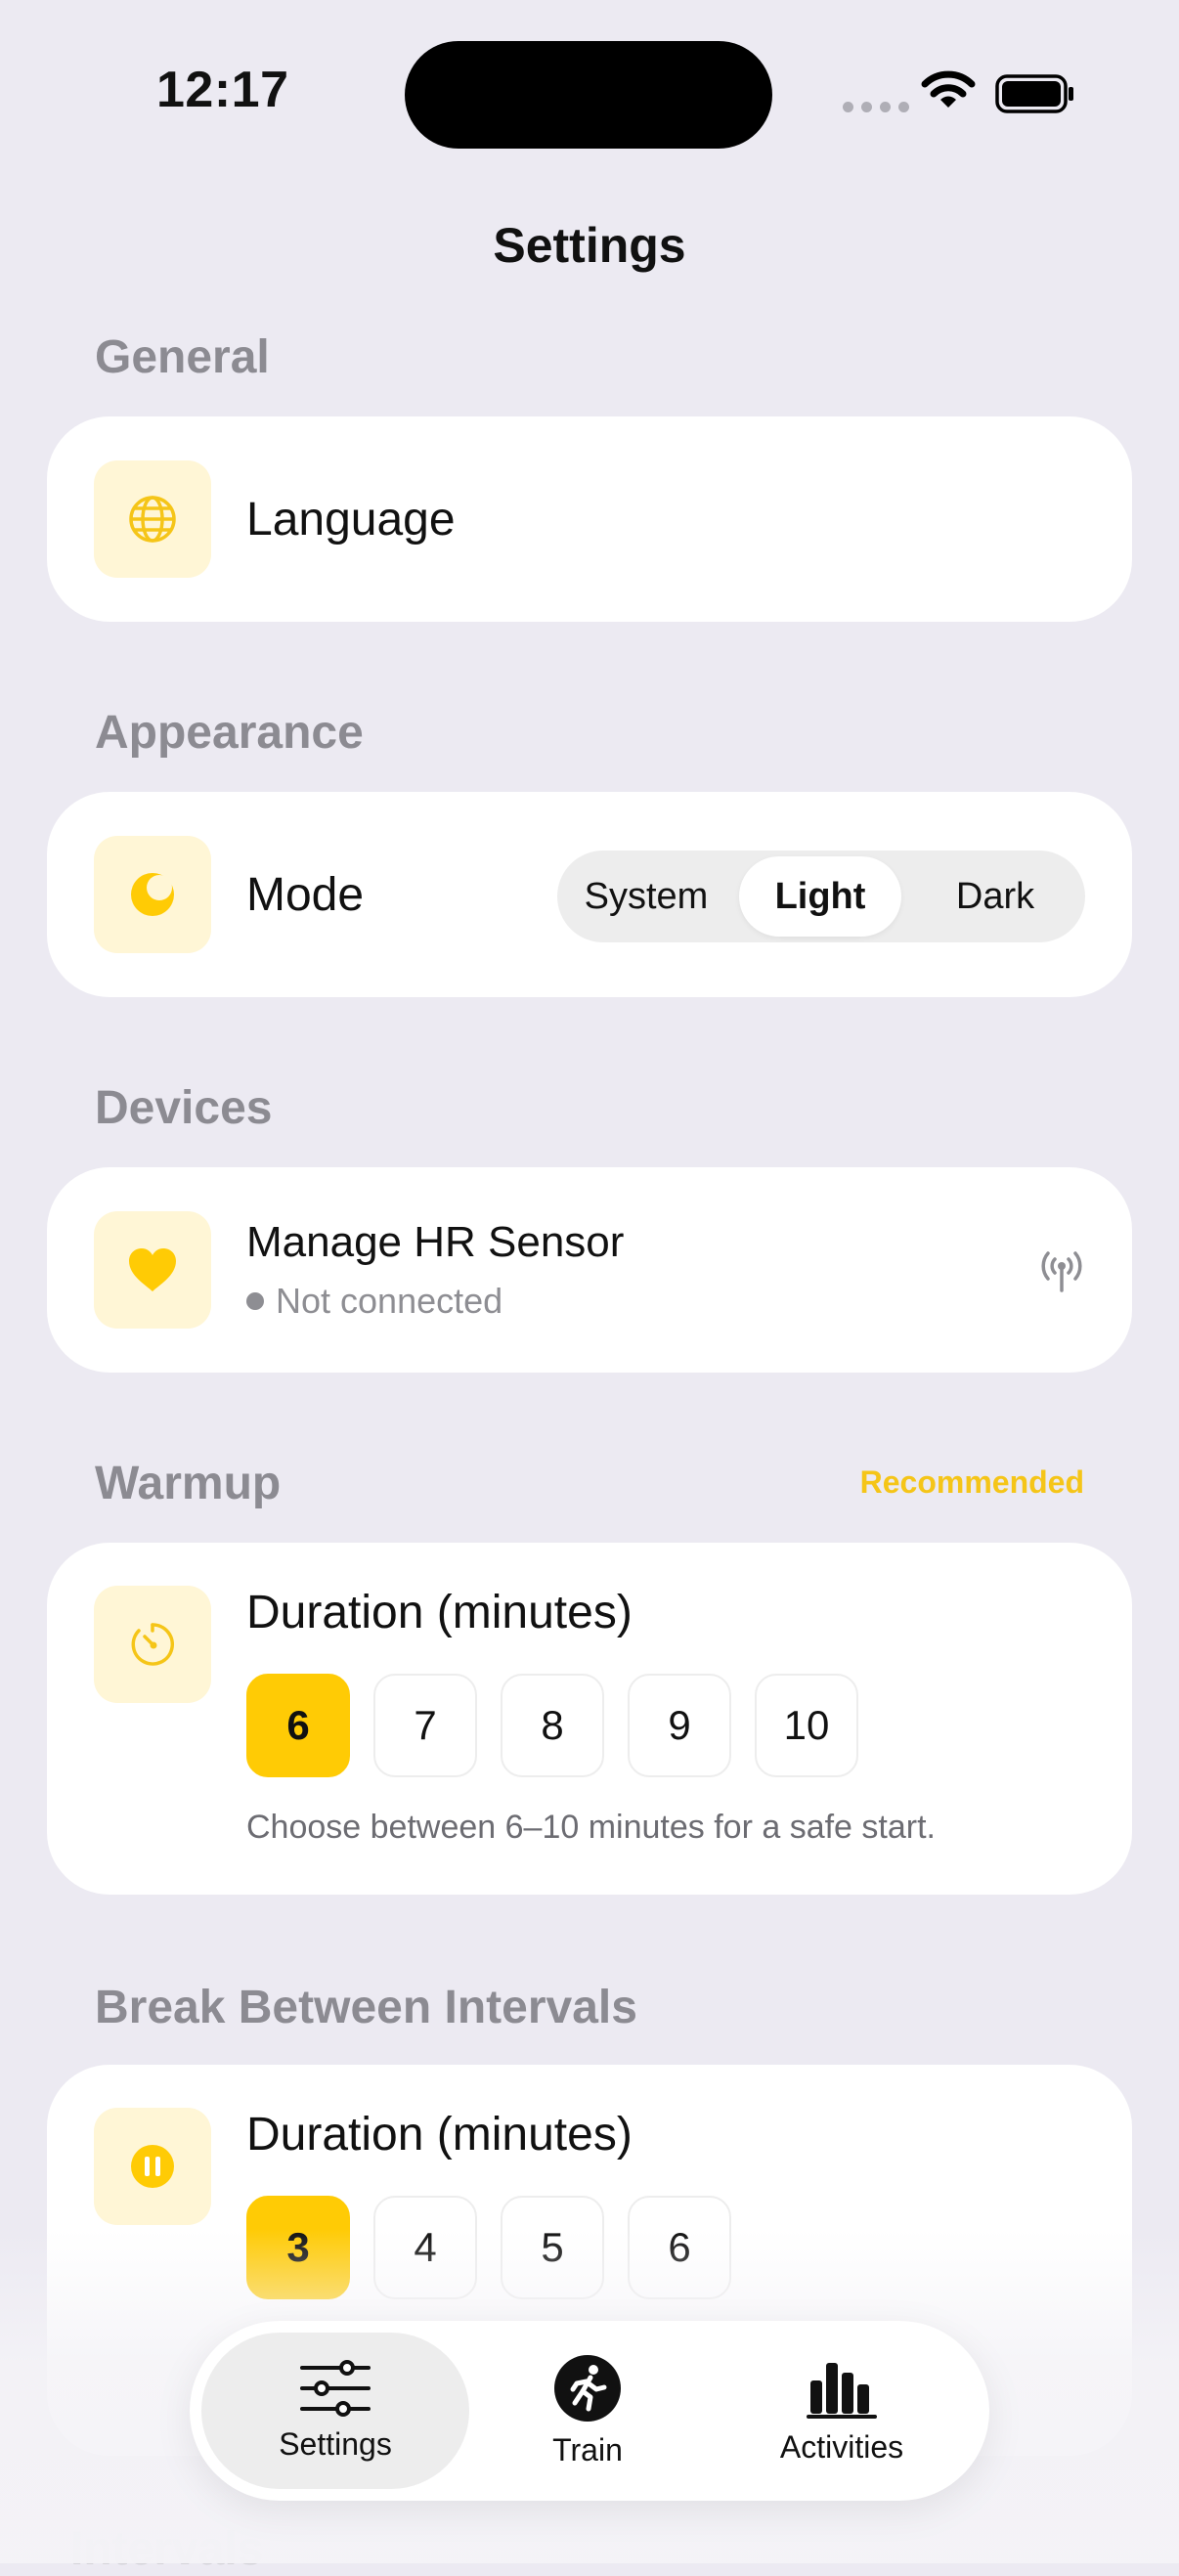 Image resolution: width=1179 pixels, height=2576 pixels. Describe the element at coordinates (646, 896) in the screenshot. I see `mode-option-system: System` at that location.